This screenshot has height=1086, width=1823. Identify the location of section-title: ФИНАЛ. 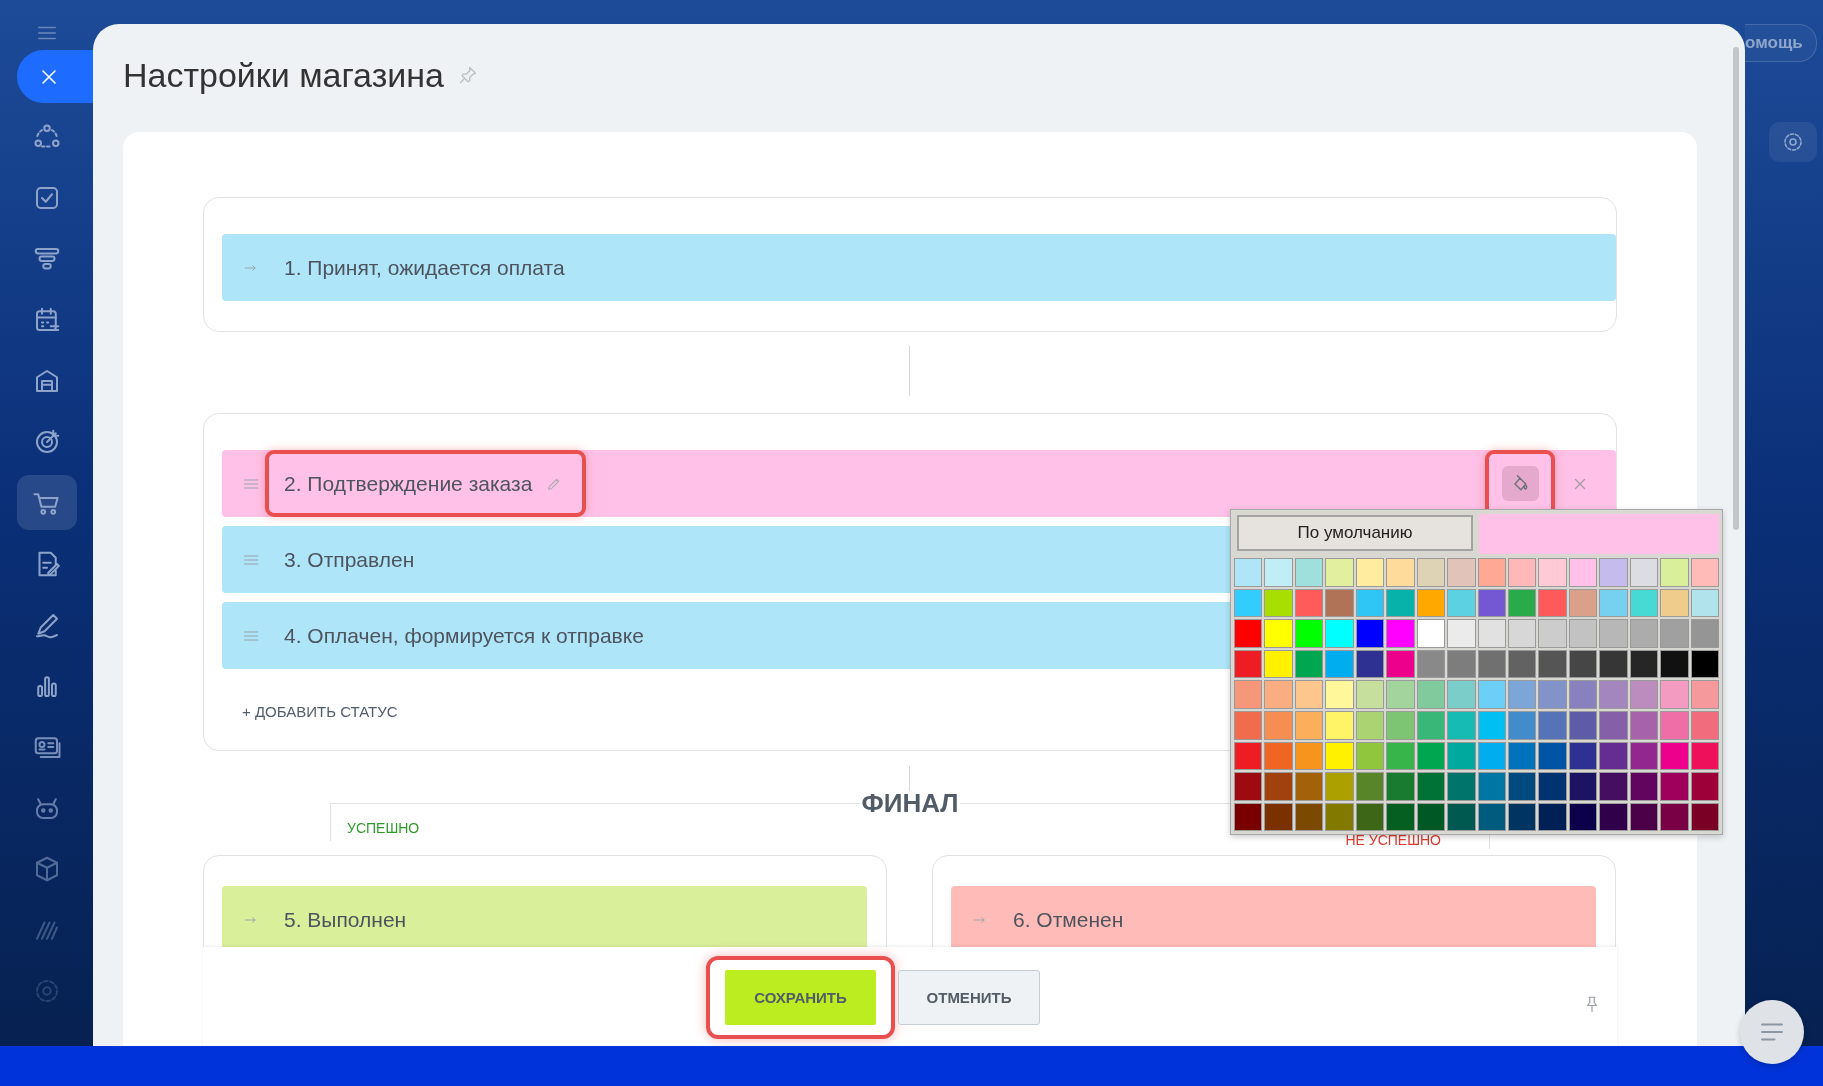
(910, 803).